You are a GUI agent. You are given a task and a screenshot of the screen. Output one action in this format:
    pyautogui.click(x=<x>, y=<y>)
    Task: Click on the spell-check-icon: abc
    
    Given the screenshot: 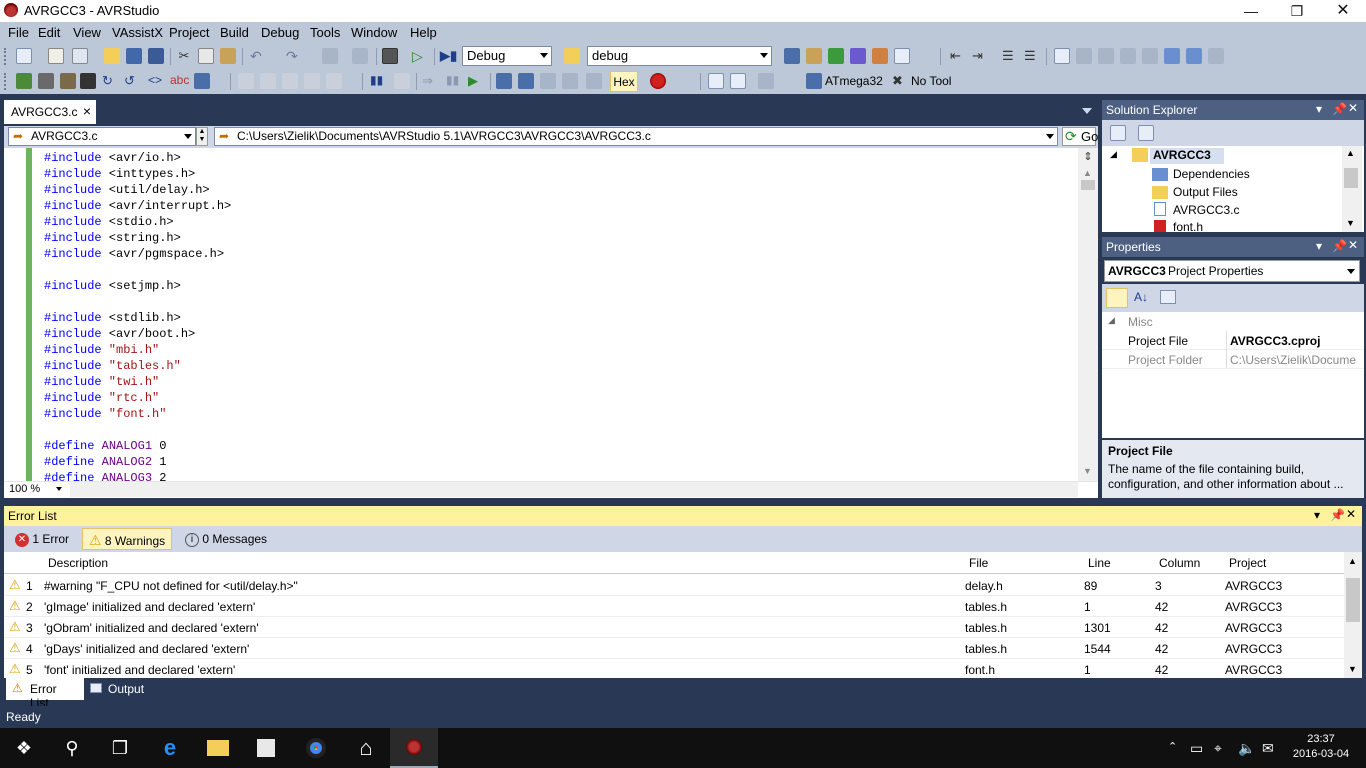 What is the action you would take?
    pyautogui.click(x=179, y=81)
    